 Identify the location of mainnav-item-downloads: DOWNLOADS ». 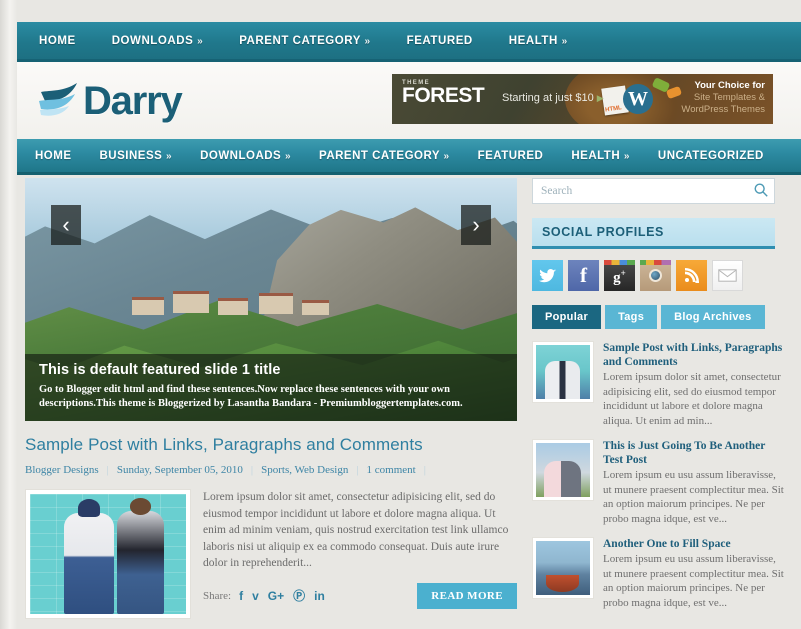
(245, 156).